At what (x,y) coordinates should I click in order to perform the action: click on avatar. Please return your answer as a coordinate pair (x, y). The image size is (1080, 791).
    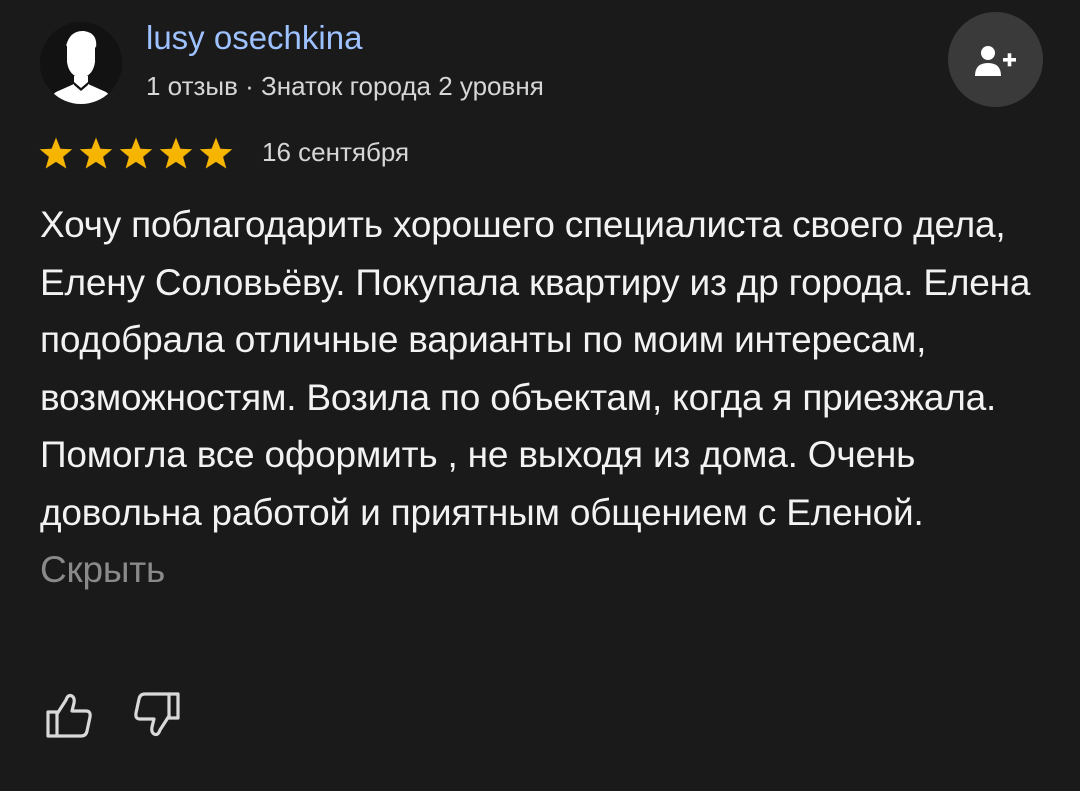
    Looking at the image, I should click on (81, 63).